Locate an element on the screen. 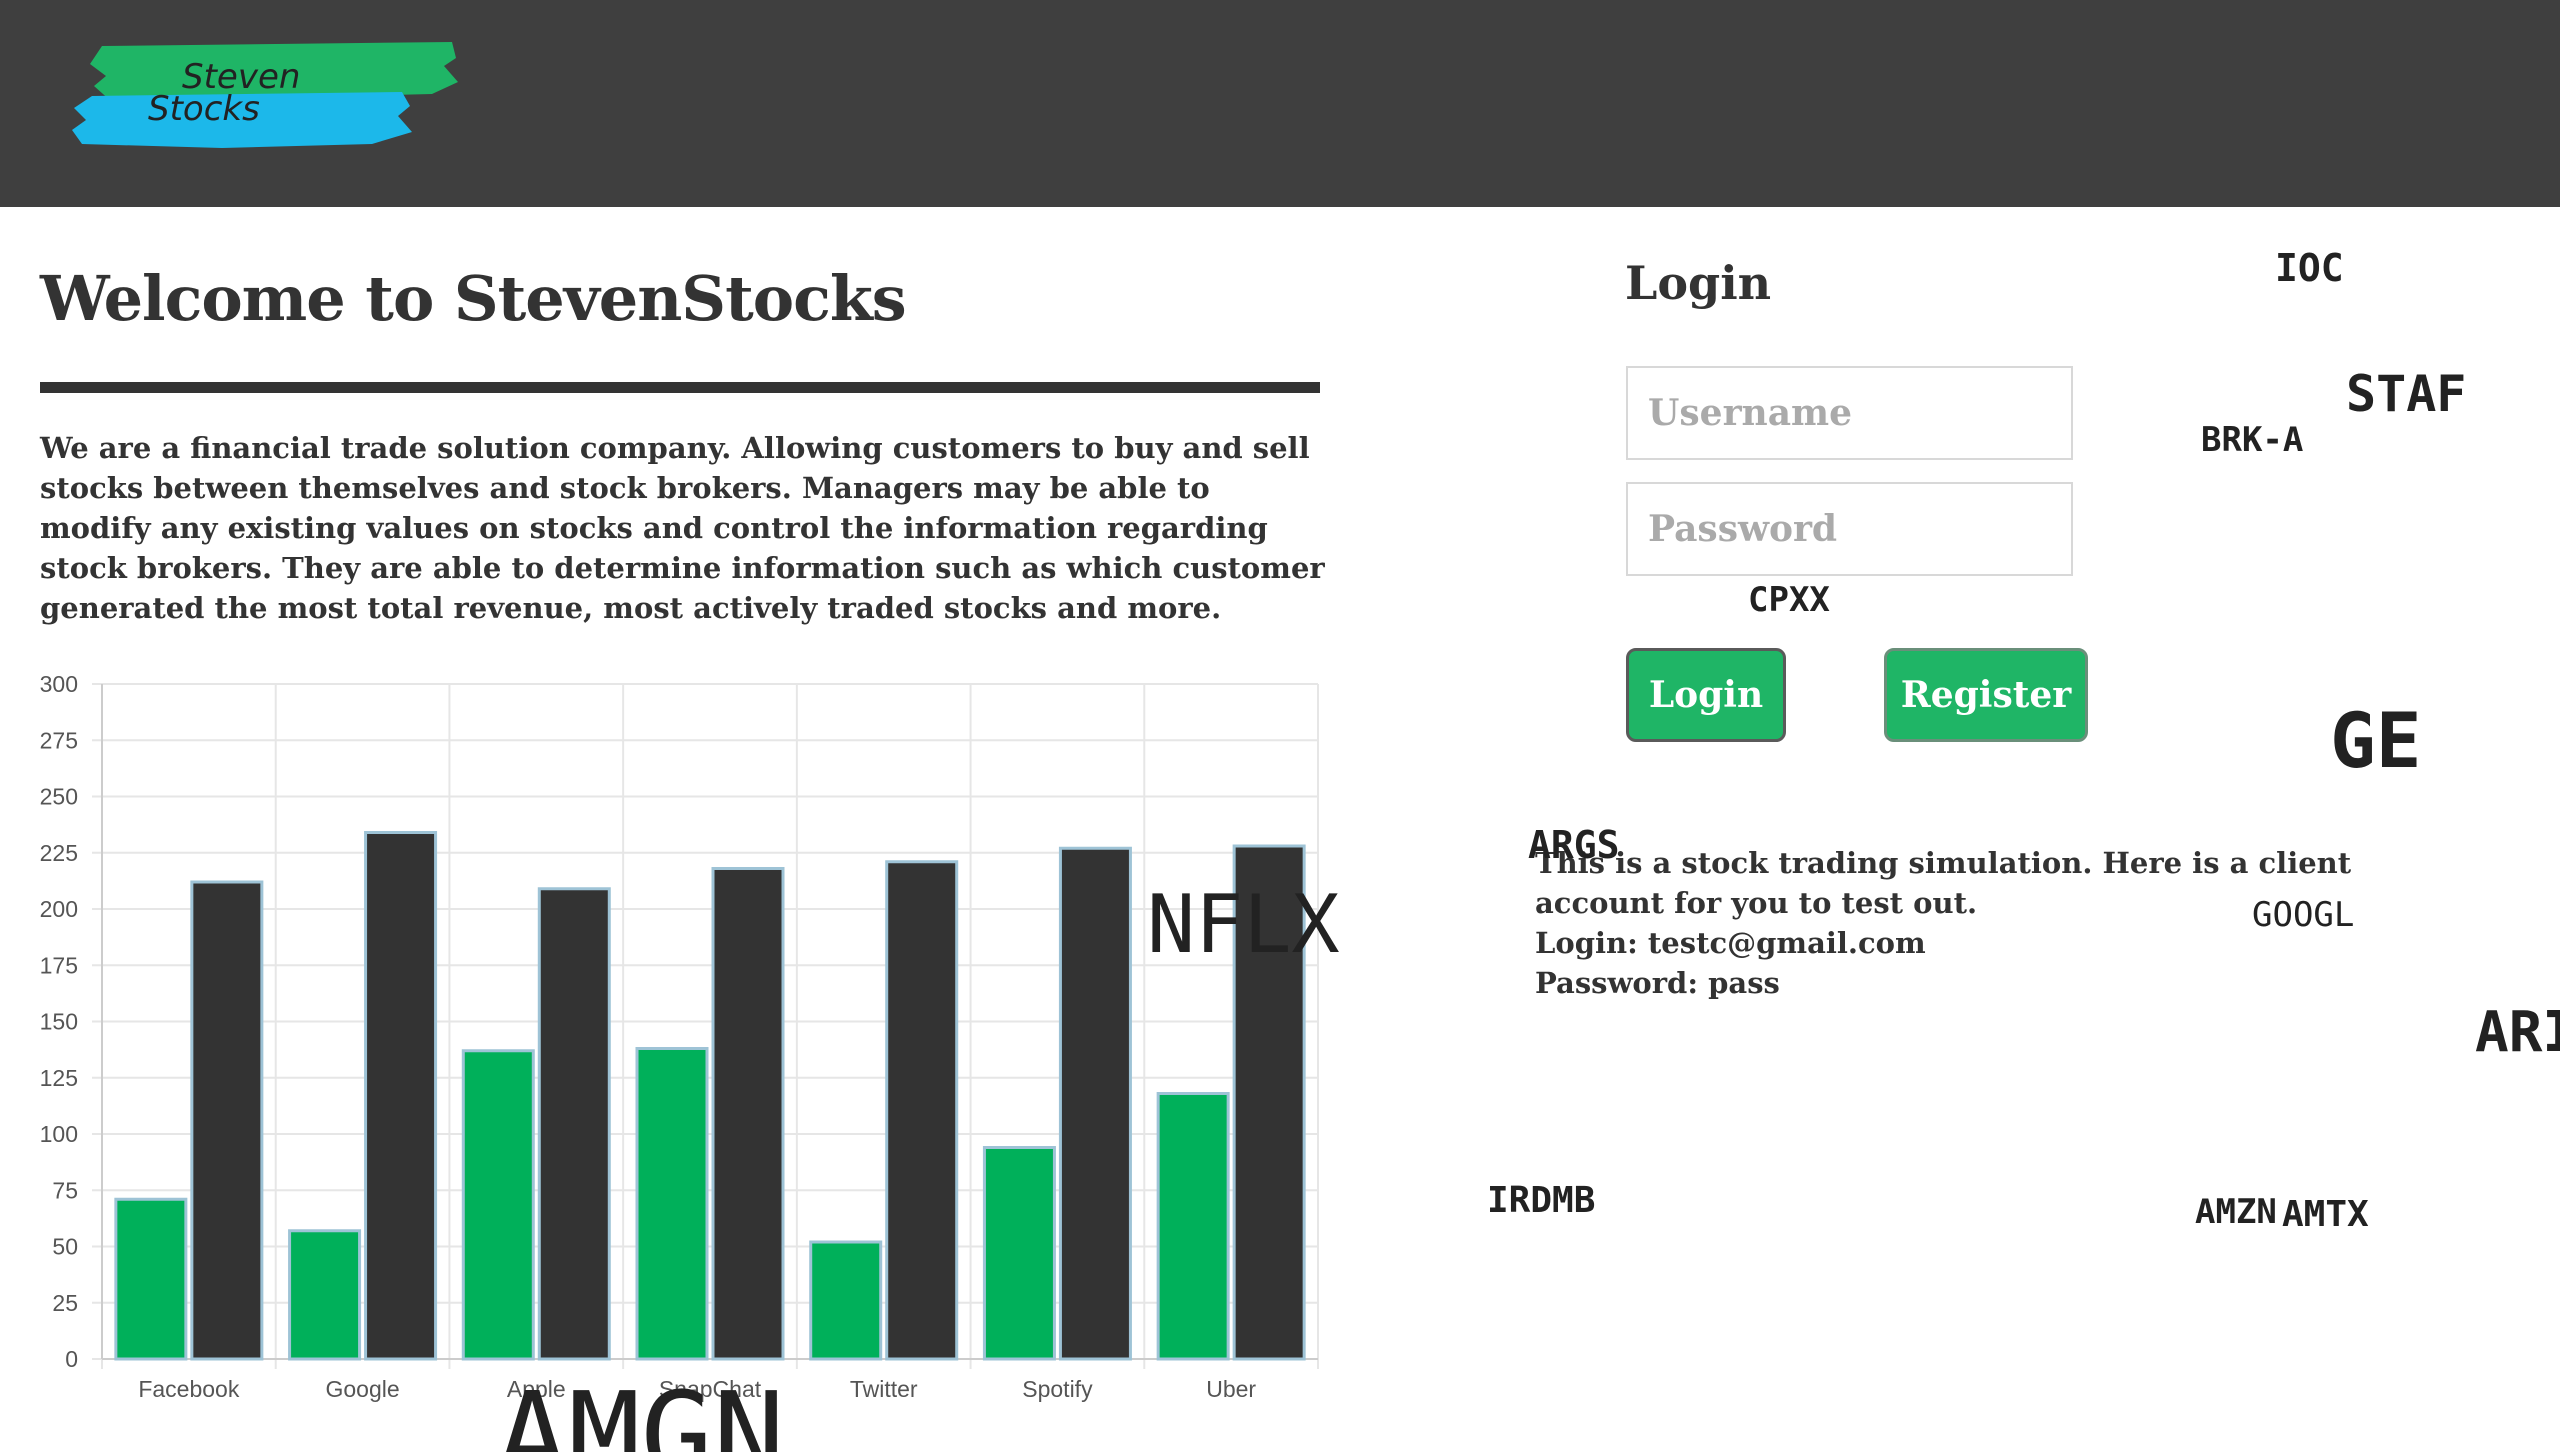  ticker-amzn: AMZN is located at coordinates (2236, 1212).